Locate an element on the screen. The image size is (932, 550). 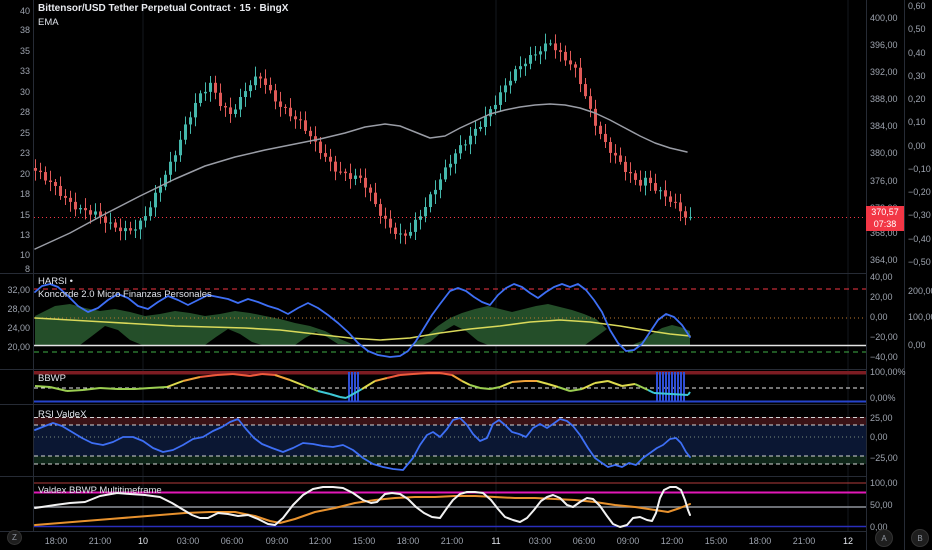
axis-tick: 0,50 is located at coordinates (917, 29).